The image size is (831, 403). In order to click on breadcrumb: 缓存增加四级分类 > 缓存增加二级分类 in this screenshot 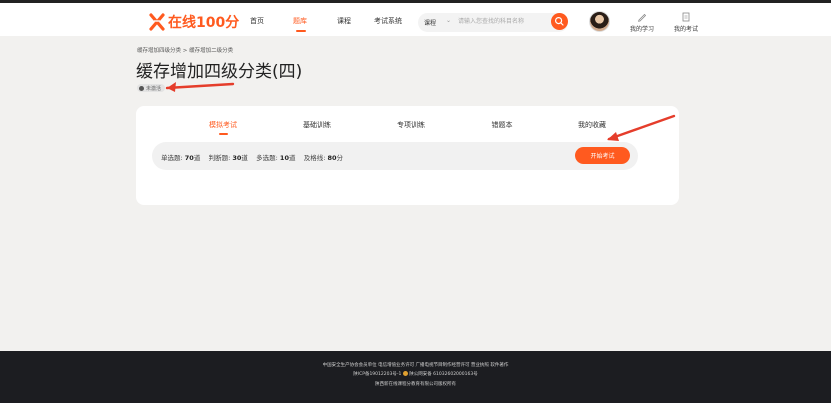, I will do `click(185, 50)`.